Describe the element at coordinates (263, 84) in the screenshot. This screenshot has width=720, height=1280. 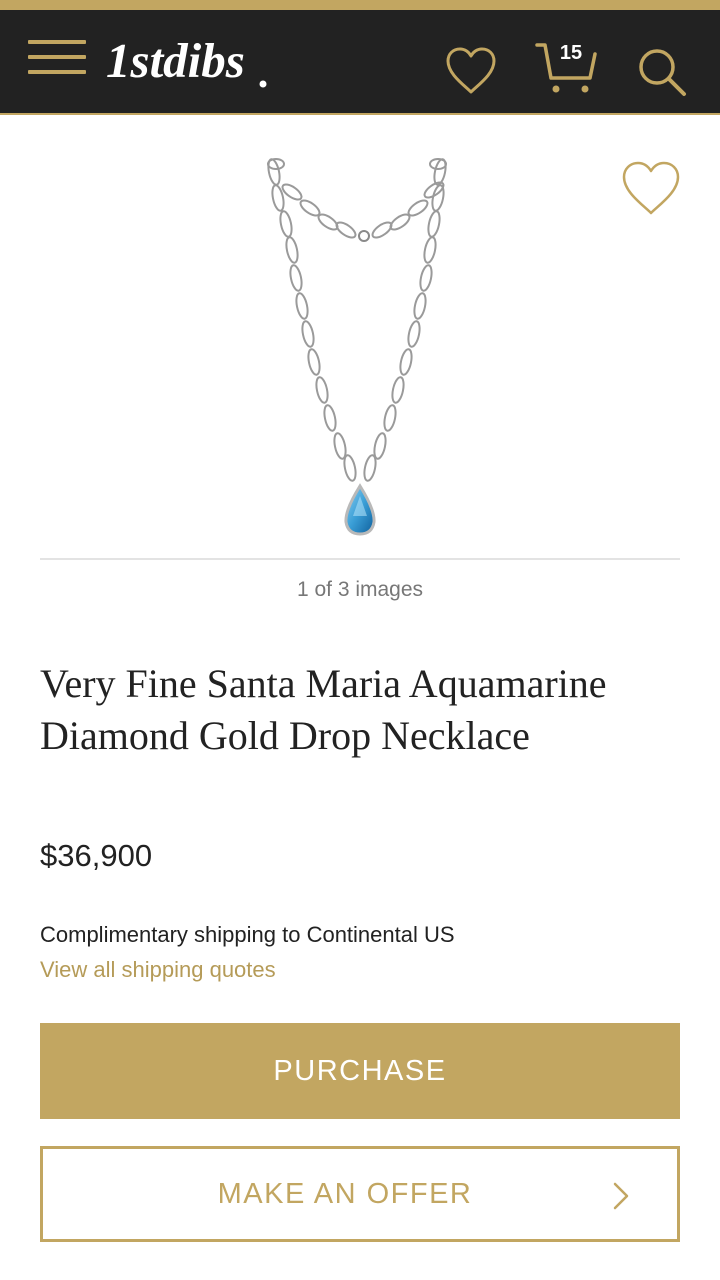
I see `logo-dot` at that location.